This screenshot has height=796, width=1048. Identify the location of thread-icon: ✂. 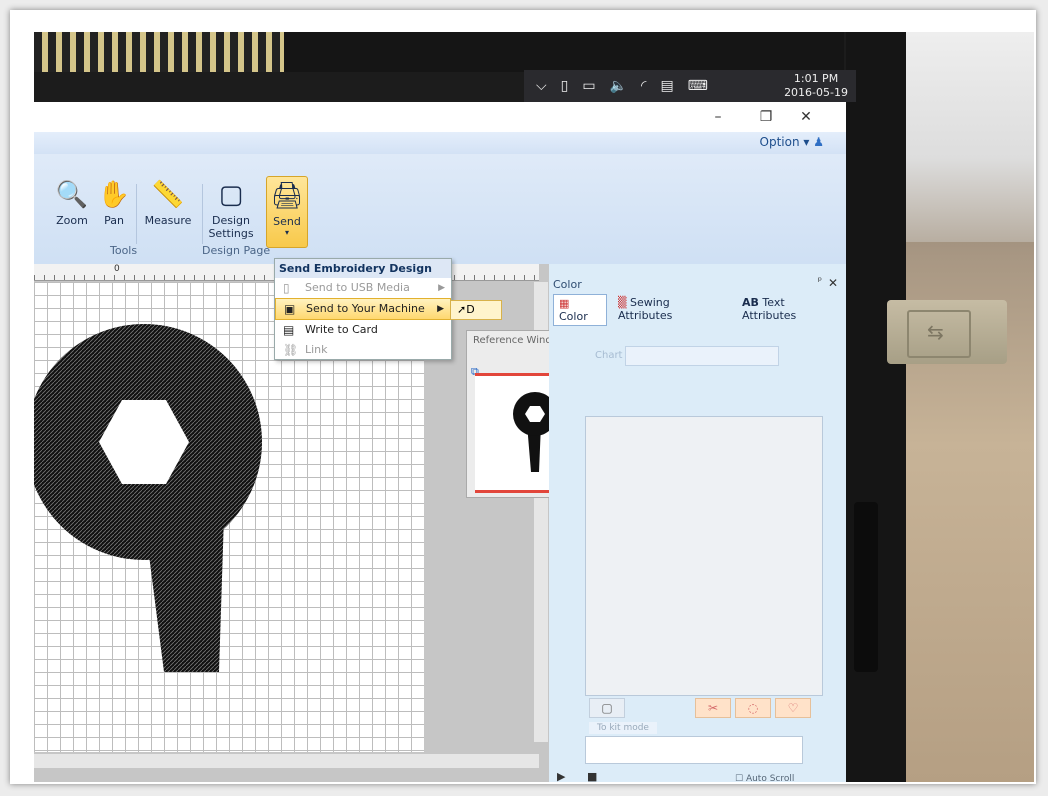
(713, 708).